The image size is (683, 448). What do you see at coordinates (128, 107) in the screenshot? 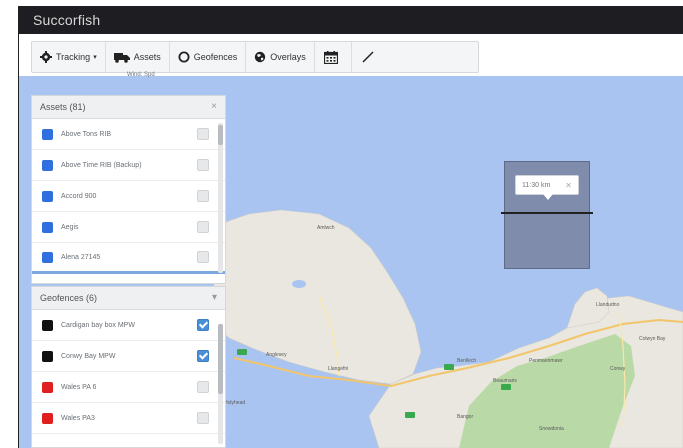
I see `assets-panel-header: Assets (81) ×` at bounding box center [128, 107].